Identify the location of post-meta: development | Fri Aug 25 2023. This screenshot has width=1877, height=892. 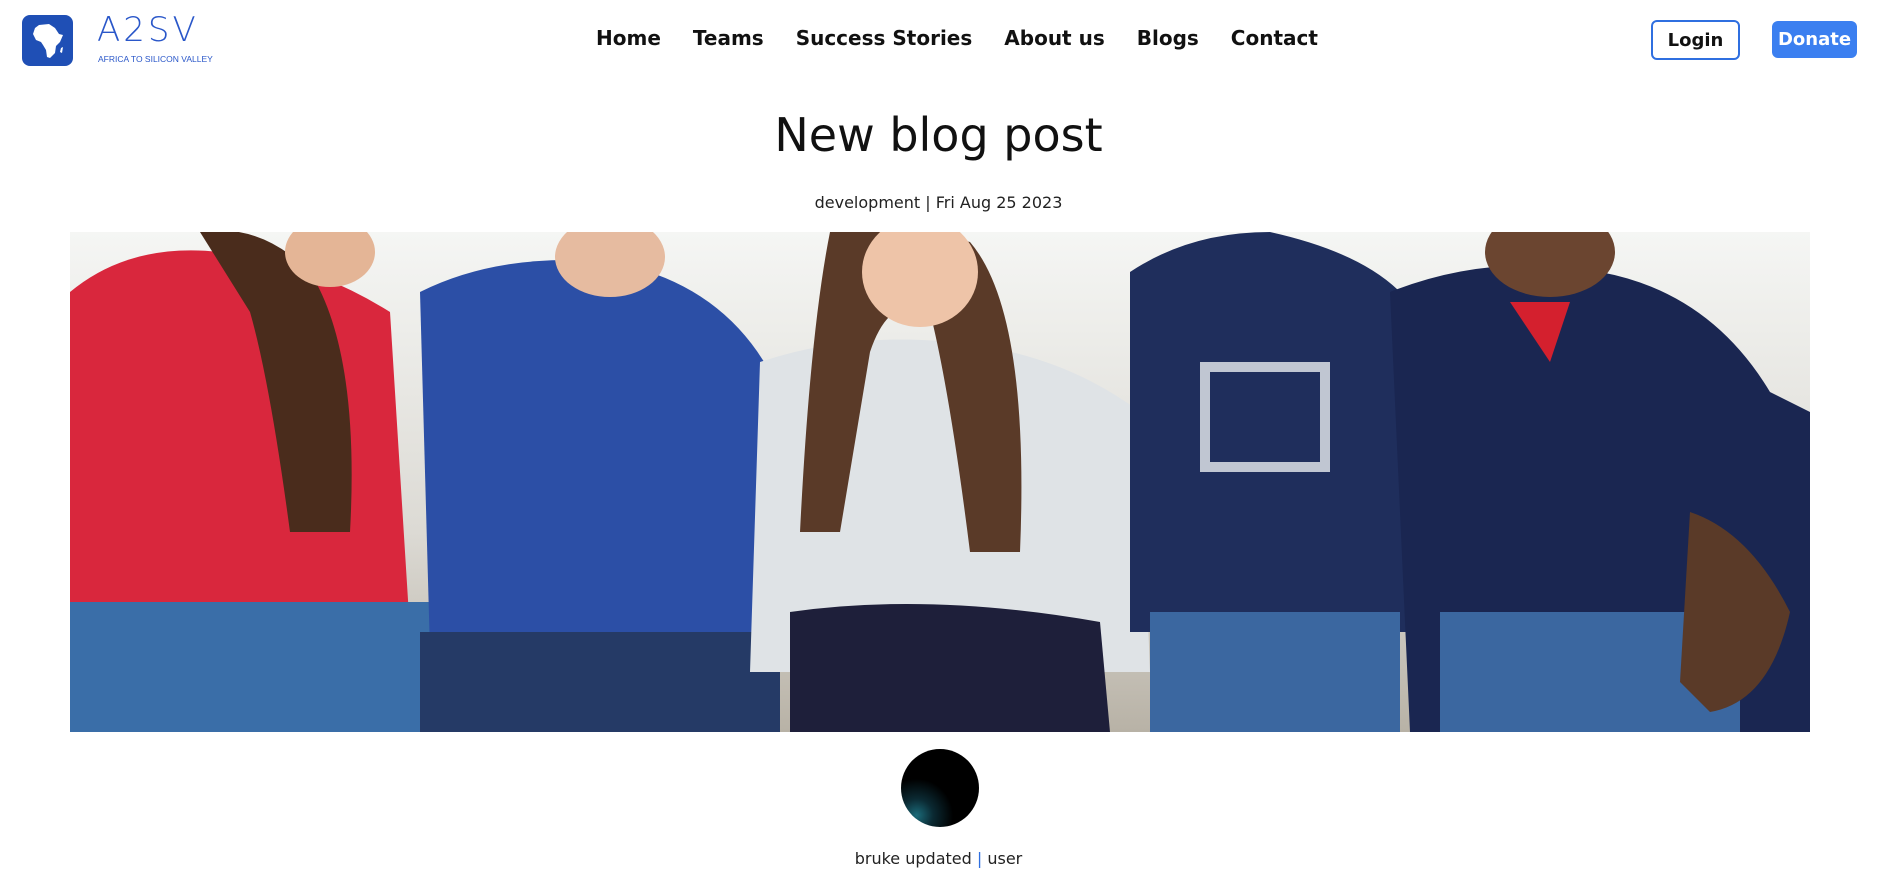
(938, 202).